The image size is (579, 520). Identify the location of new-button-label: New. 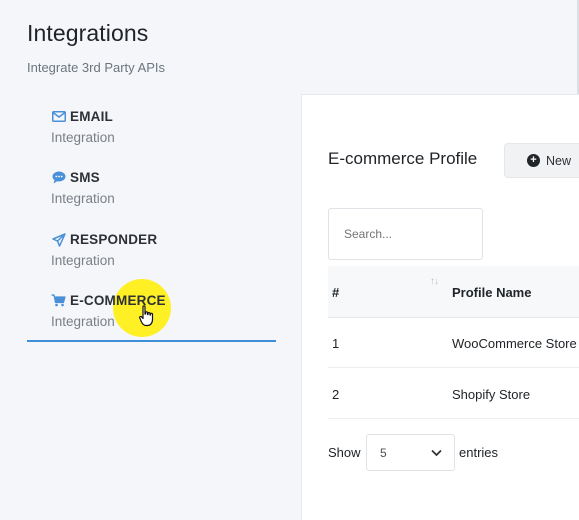
(559, 160).